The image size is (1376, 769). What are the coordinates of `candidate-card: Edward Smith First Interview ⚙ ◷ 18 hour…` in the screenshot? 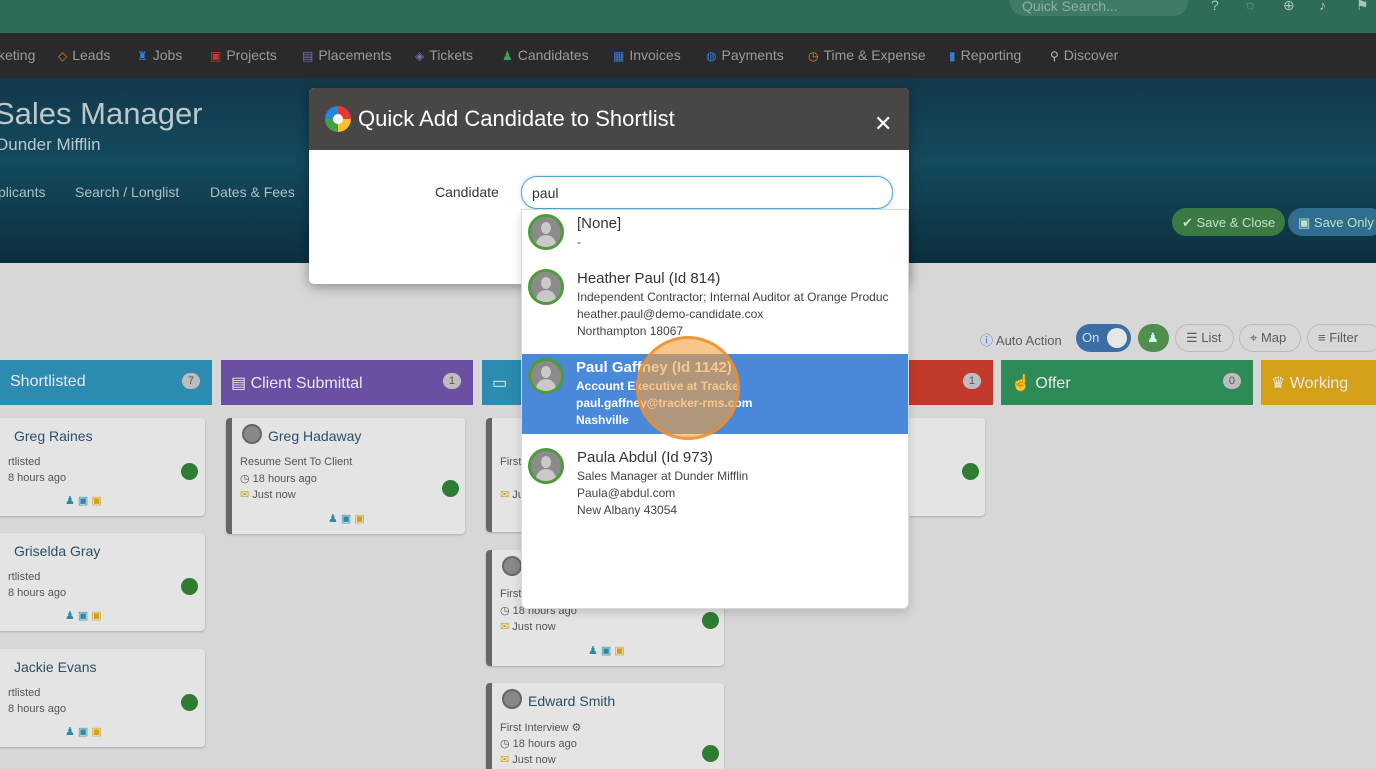 It's located at (605, 726).